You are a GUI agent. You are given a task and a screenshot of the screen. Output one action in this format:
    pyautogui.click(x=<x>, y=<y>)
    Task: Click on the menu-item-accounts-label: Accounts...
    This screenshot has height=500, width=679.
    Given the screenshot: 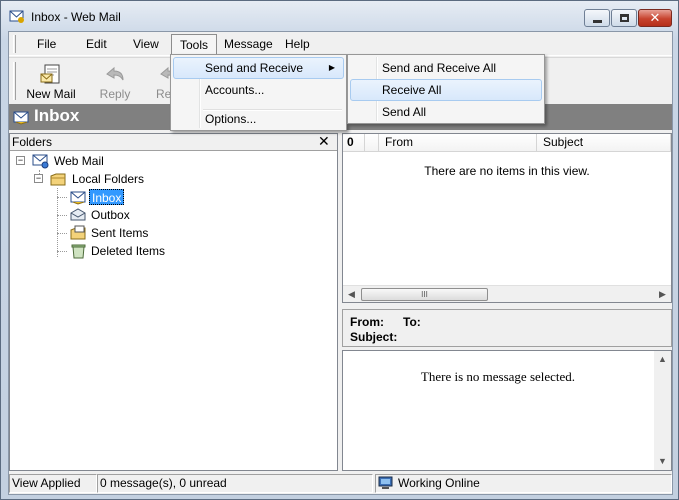 What is the action you would take?
    pyautogui.click(x=235, y=90)
    